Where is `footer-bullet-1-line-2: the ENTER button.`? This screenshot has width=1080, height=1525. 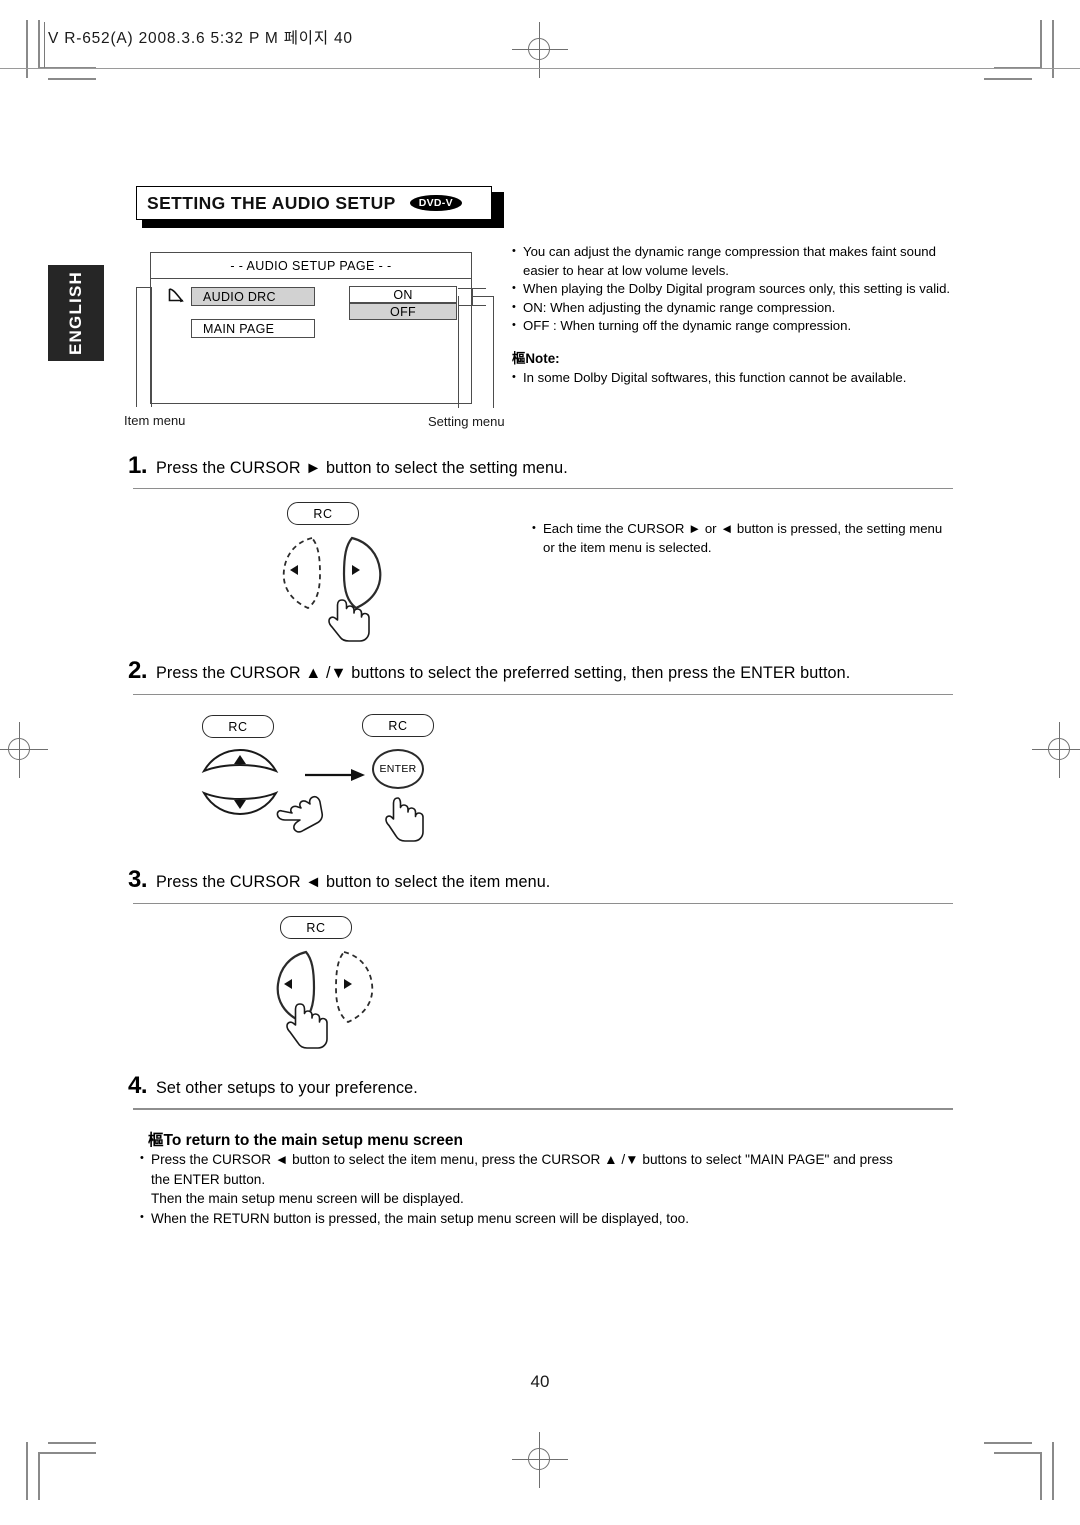
footer-bullet-1-line-2: the ENTER button. is located at coordinates (208, 1179).